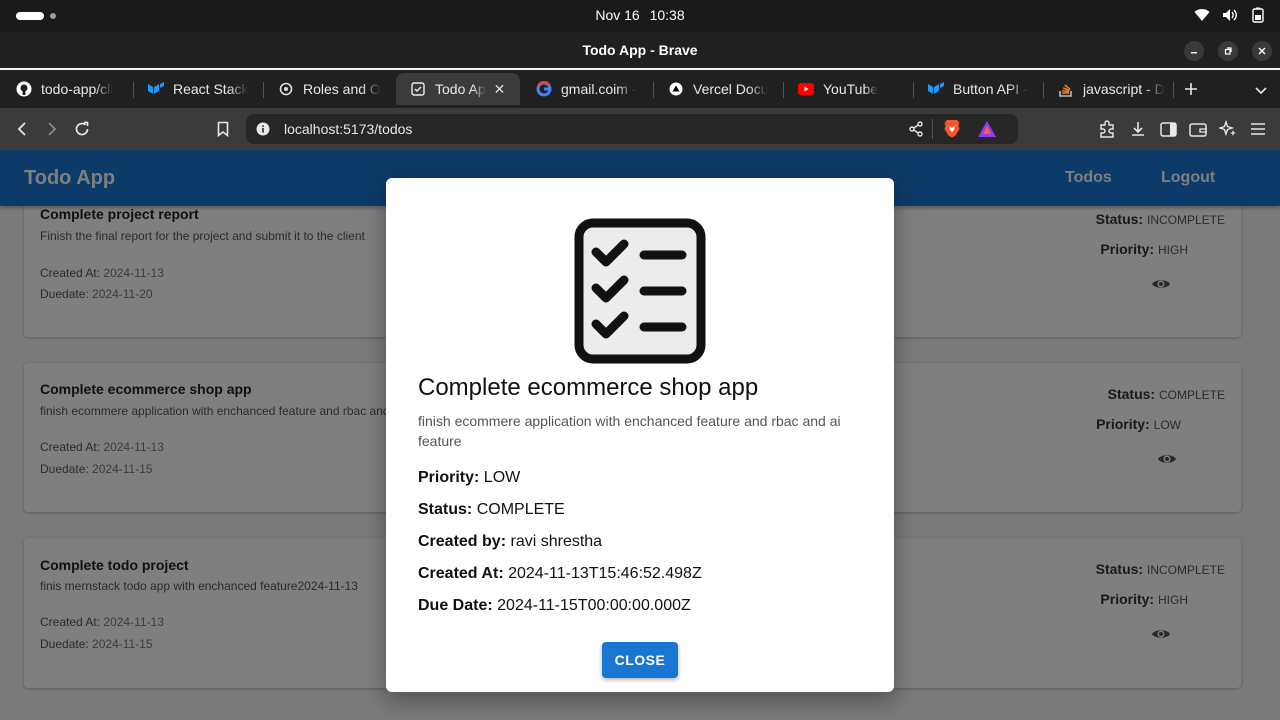 The width and height of the screenshot is (1280, 720). I want to click on tab-react-stack: React Stack, so click(198, 89).